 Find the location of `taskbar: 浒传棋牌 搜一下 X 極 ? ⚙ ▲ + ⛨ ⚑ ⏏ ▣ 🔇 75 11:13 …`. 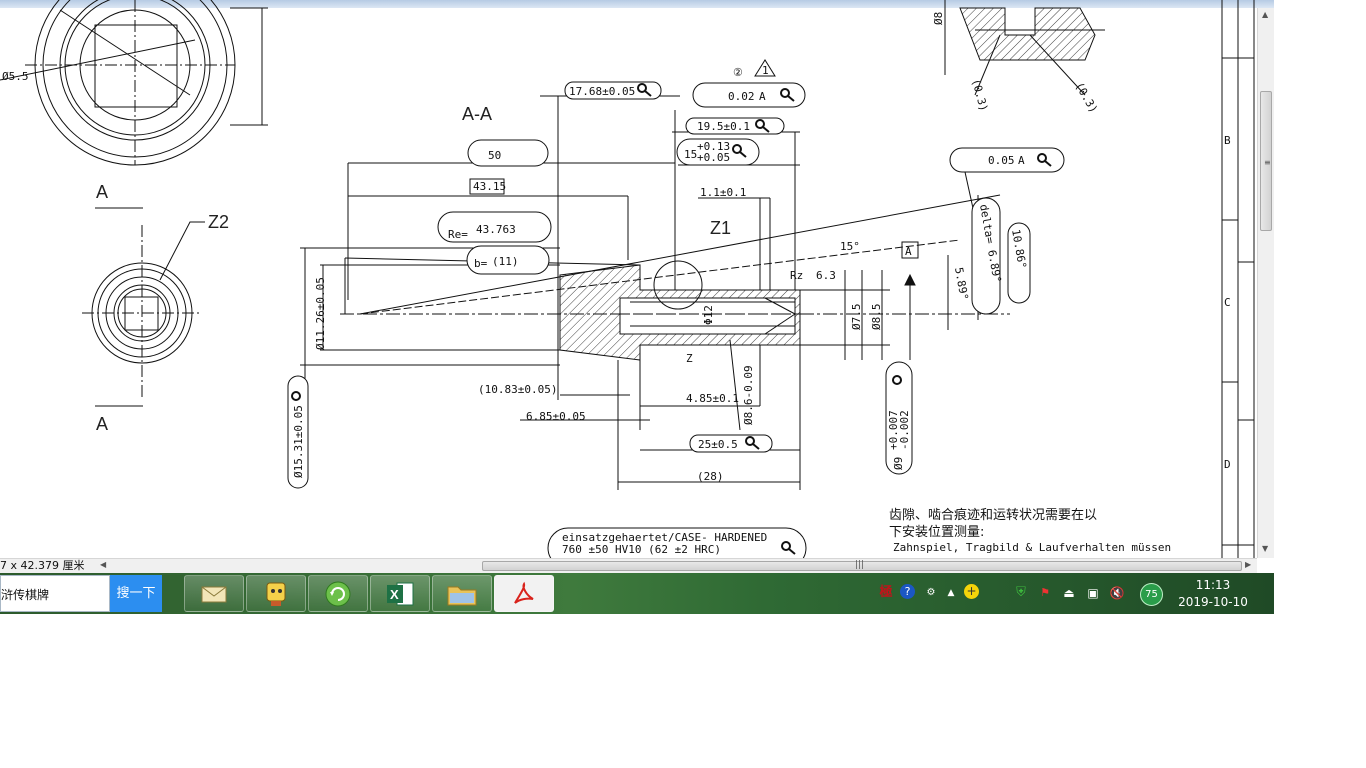

taskbar: 浒传棋牌 搜一下 X 極 ? ⚙ ▲ + ⛨ ⚑ ⏏ ▣ 🔇 75 11:13 … is located at coordinates (637, 593).